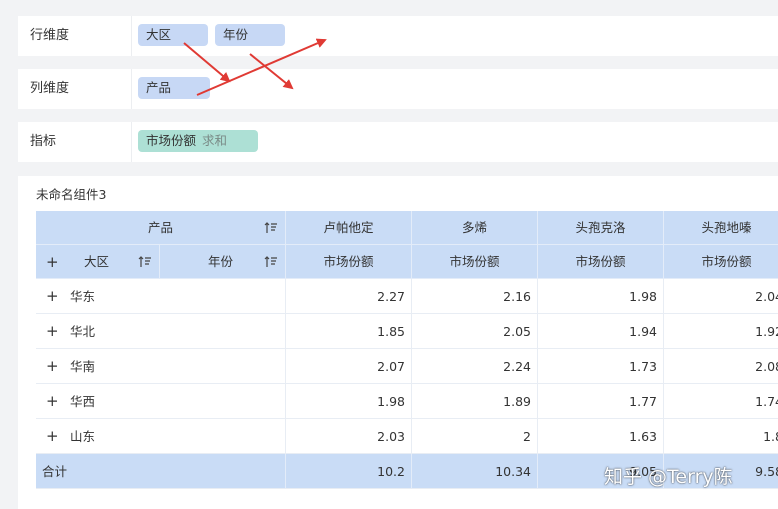 The height and width of the screenshot is (509, 778). I want to click on header-product-label: 产品, so click(160, 227).